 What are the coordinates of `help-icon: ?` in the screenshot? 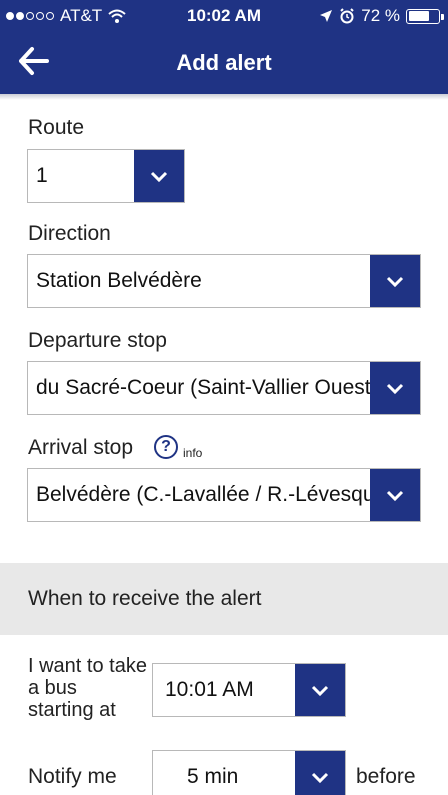 It's located at (166, 447).